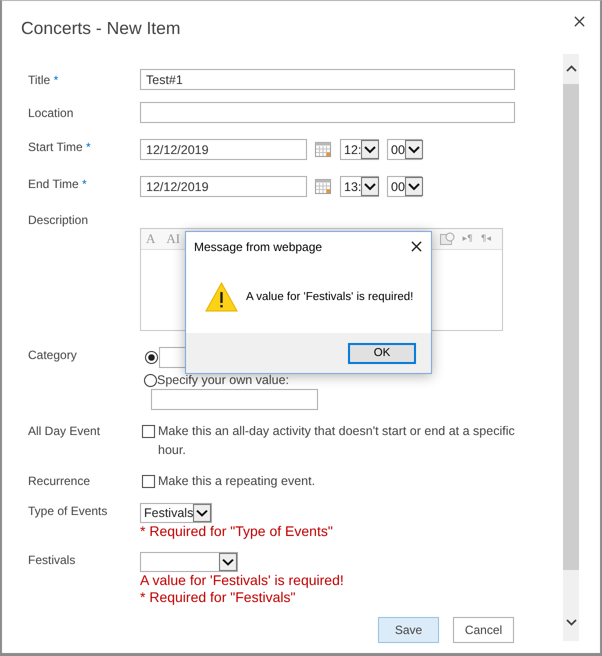 The height and width of the screenshot is (656, 602). What do you see at coordinates (100, 28) in the screenshot?
I see `window-title: Concerts - New Item` at bounding box center [100, 28].